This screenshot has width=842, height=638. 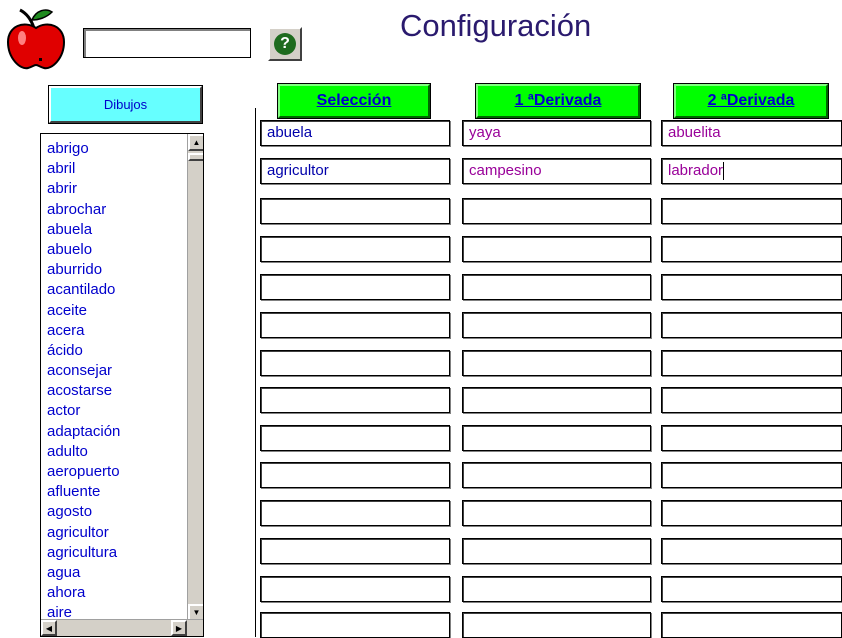 I want to click on row-4-col-3-field, so click(x=751, y=249).